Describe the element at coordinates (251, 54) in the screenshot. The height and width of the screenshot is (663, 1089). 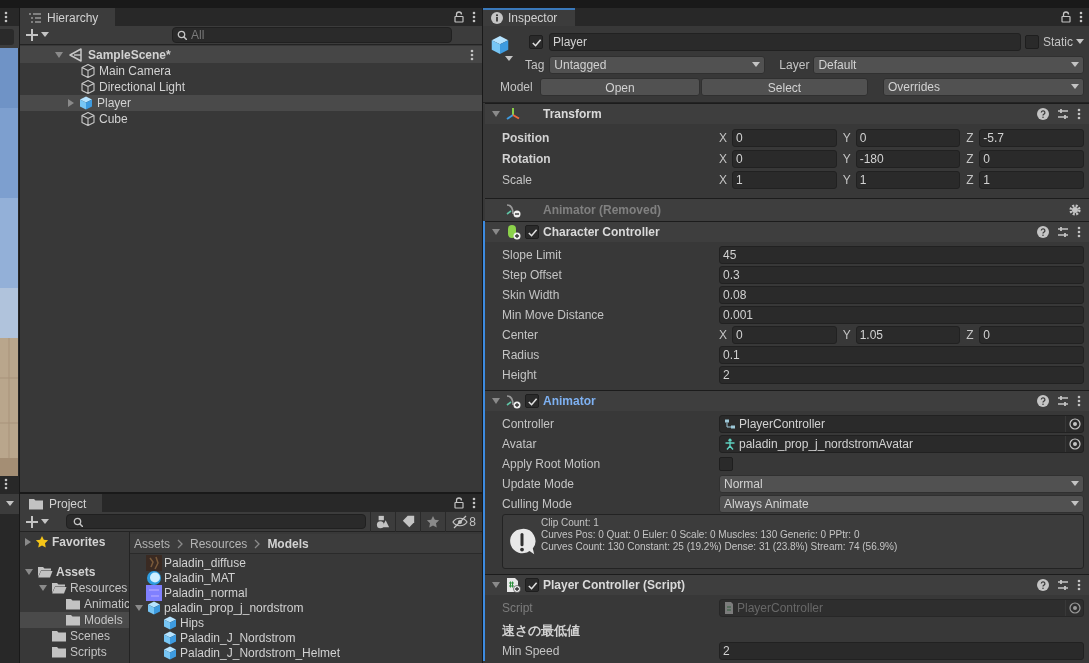
I see `scene-row: SampleScene*` at that location.